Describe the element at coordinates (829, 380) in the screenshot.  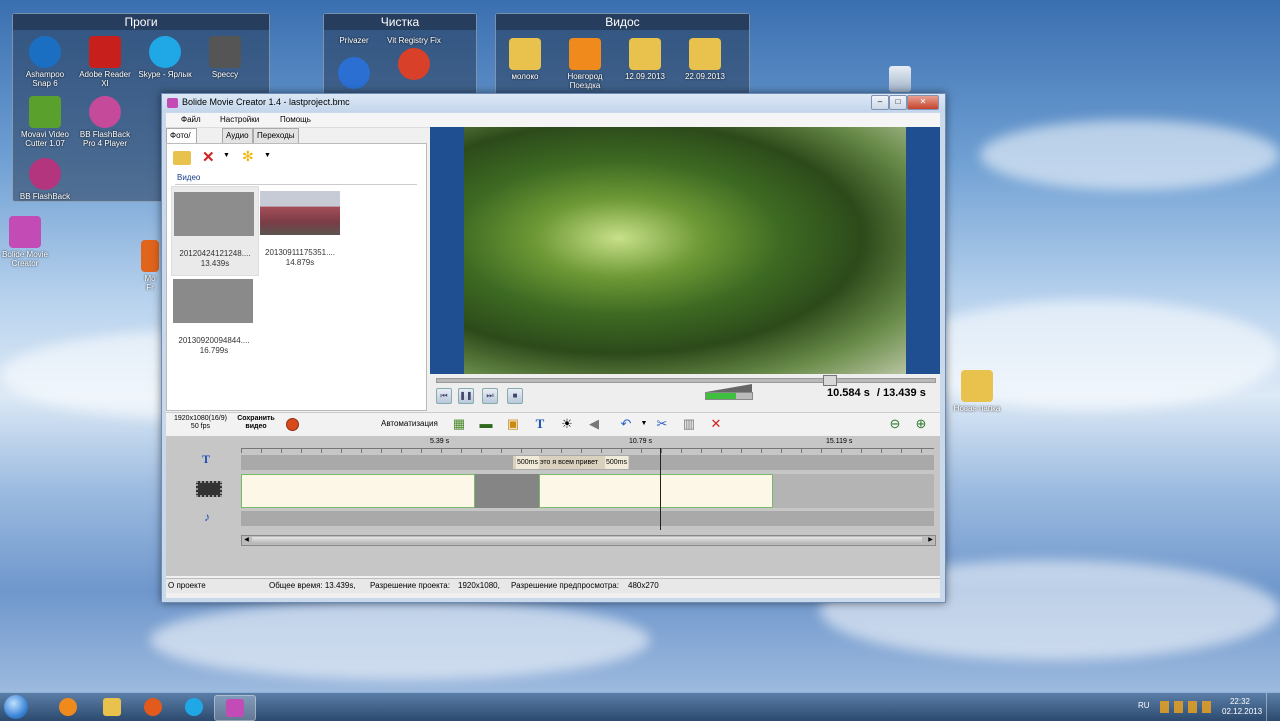
I see `seek-thumb` at that location.